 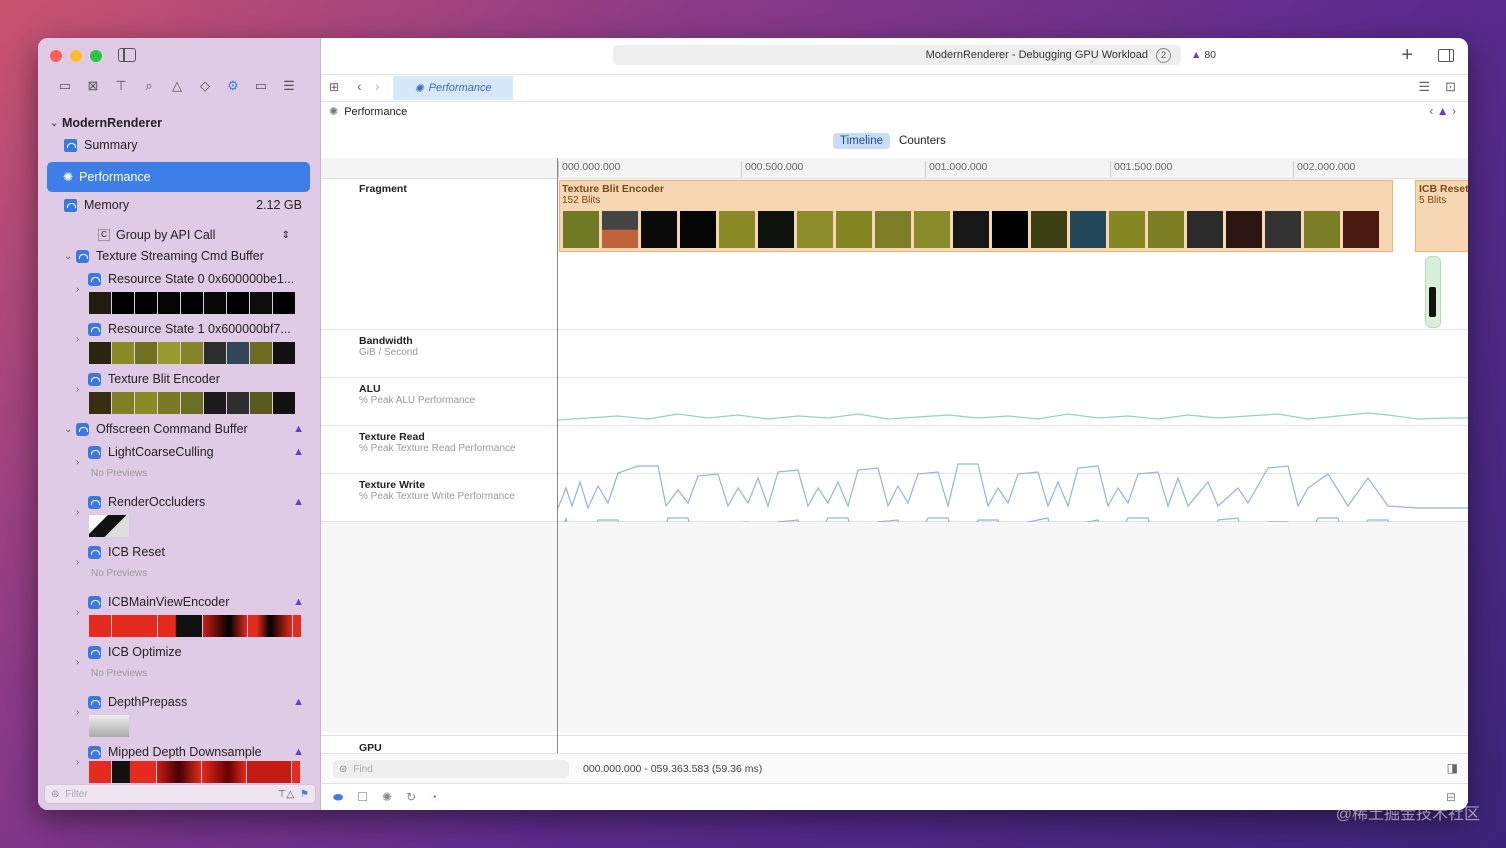 What do you see at coordinates (194, 235) in the screenshot?
I see `group-by-popup: C Group by API Call ⇕` at bounding box center [194, 235].